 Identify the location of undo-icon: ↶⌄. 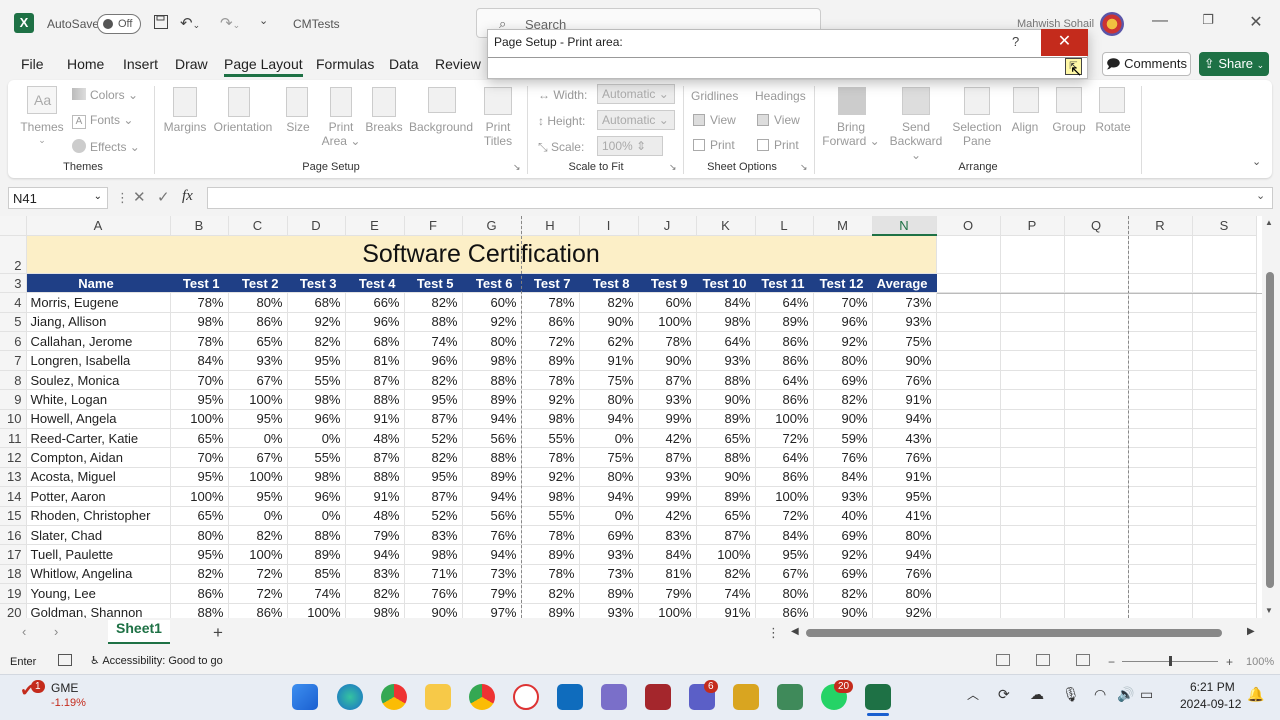
(190, 23).